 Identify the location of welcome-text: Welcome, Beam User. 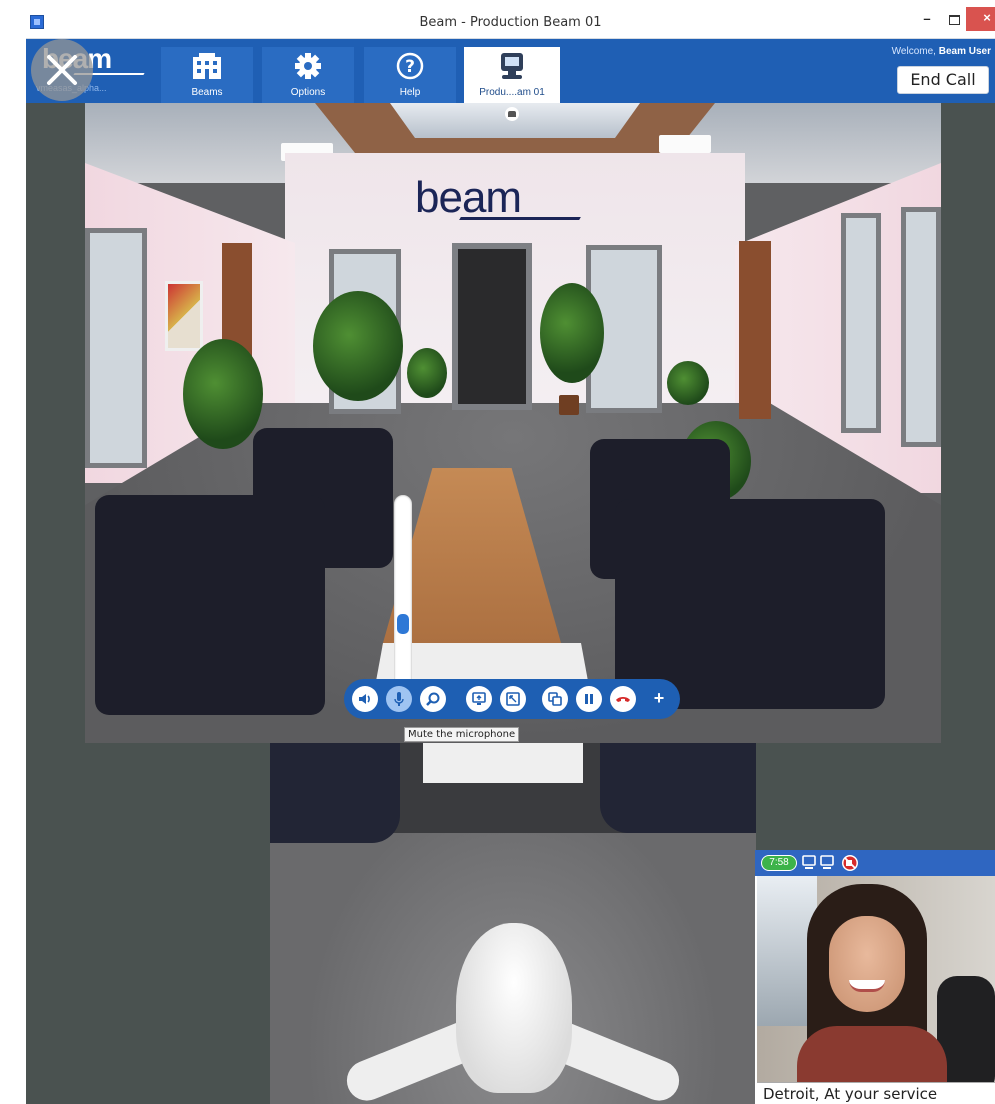
(941, 51).